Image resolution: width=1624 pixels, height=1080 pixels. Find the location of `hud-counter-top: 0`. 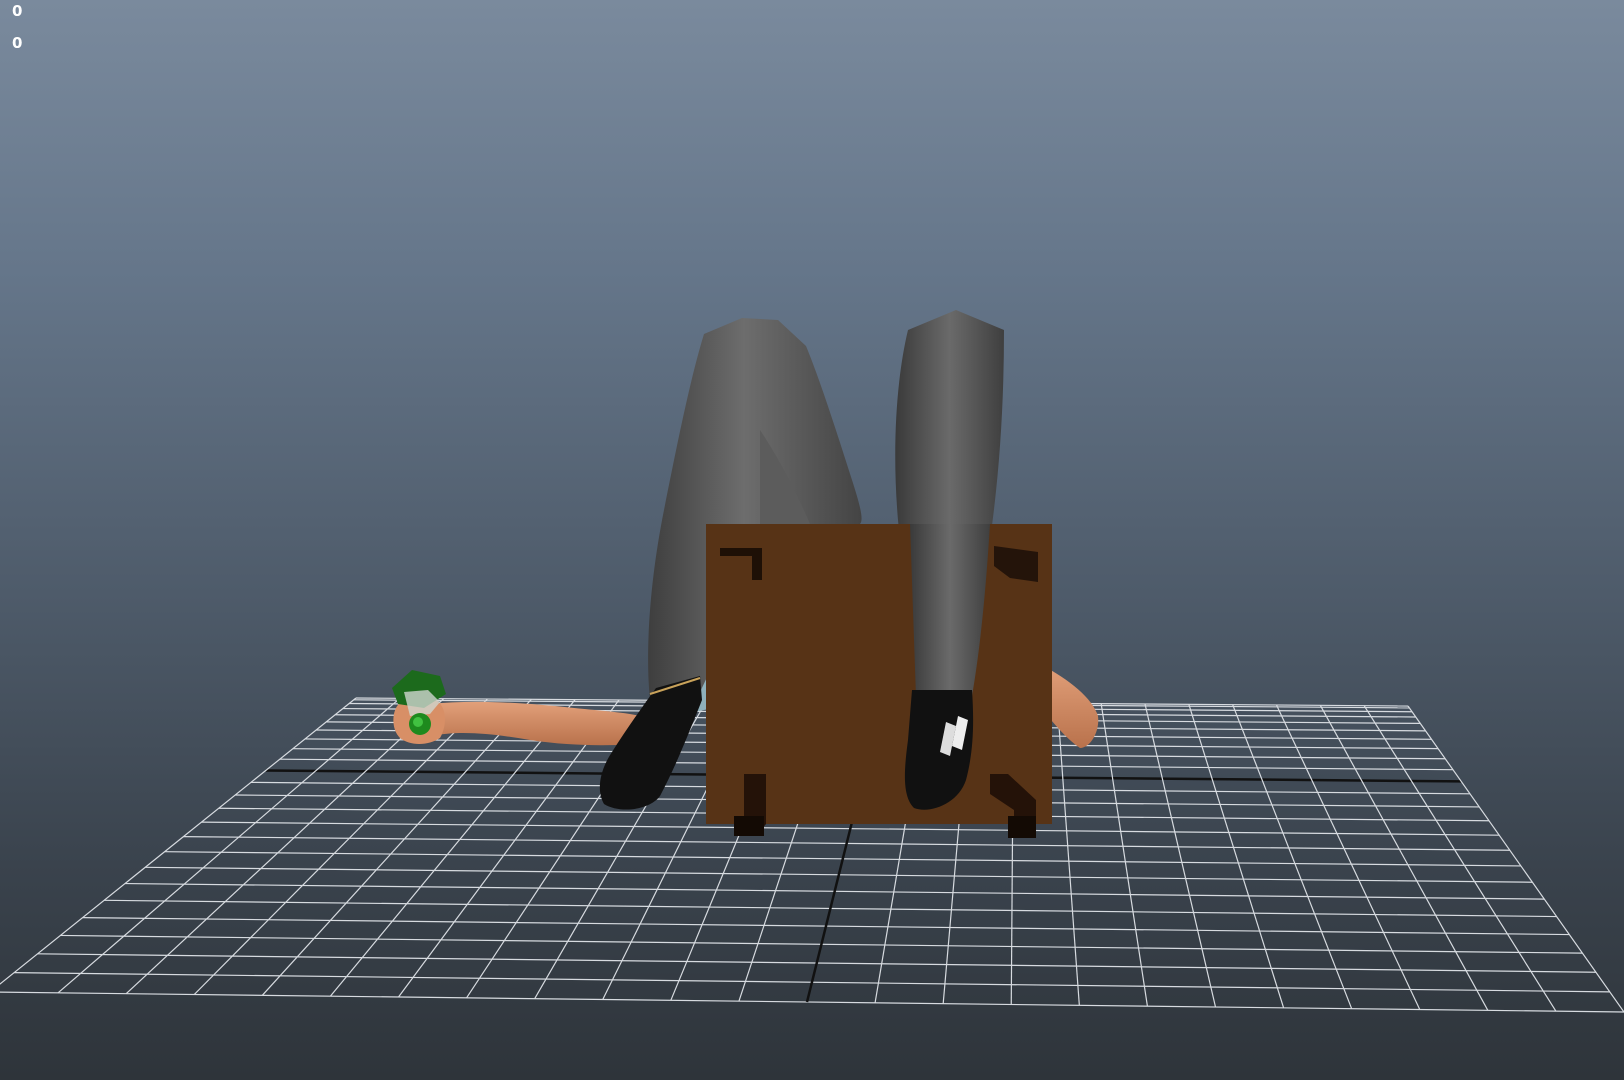

hud-counter-top: 0 is located at coordinates (17, 11).